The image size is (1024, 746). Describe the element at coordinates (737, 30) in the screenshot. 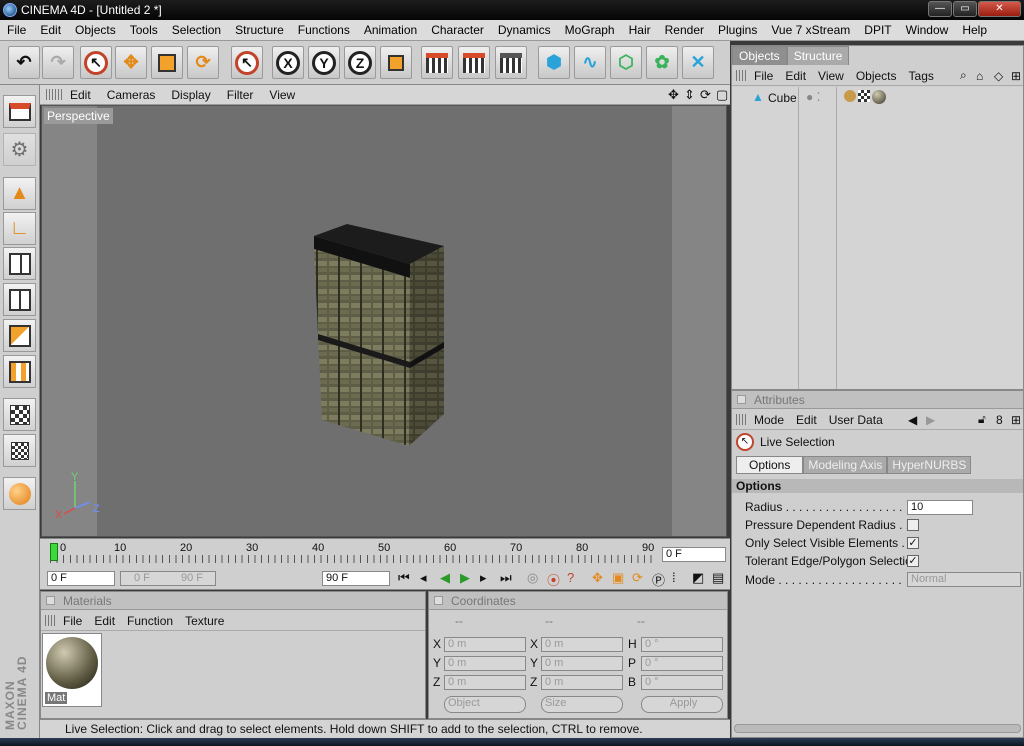

I see `menu-plugins: Plugins` at that location.